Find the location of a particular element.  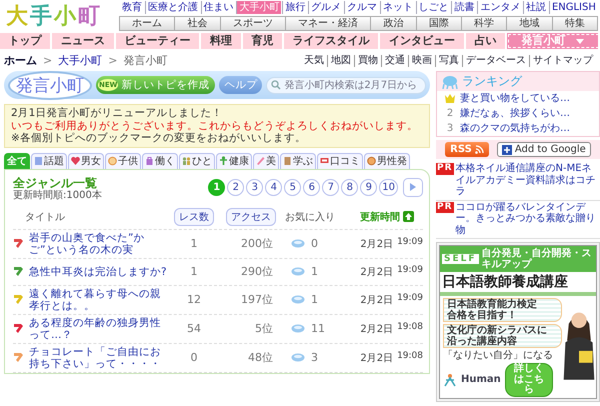

utility-link: データベース is located at coordinates (495, 60).